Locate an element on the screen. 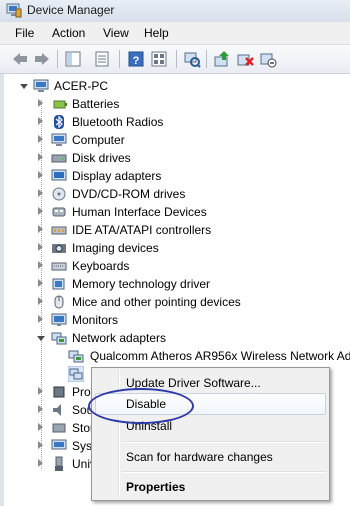 Image resolution: width=350 pixels, height=506 pixels. tree-item-ide: IDE ATA/ATAPI controllers is located at coordinates (175, 230).